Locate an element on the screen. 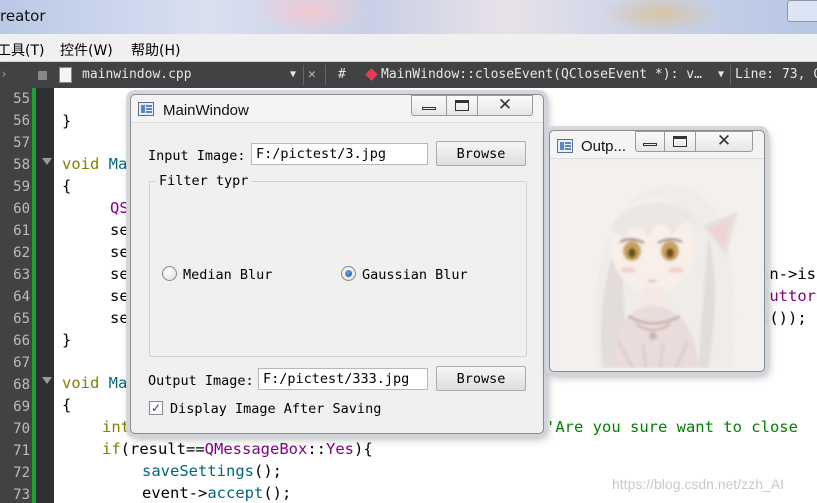 The height and width of the screenshot is (503, 817). gaussian-blur-label: Gaussian Blur is located at coordinates (415, 275).